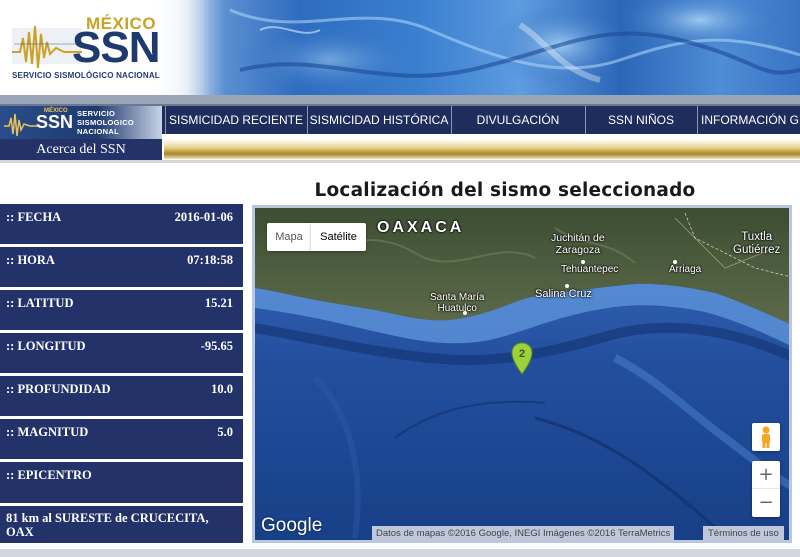  Describe the element at coordinates (81, 149) in the screenshot. I see `about-ssn-link: Acerca del SSN` at that location.